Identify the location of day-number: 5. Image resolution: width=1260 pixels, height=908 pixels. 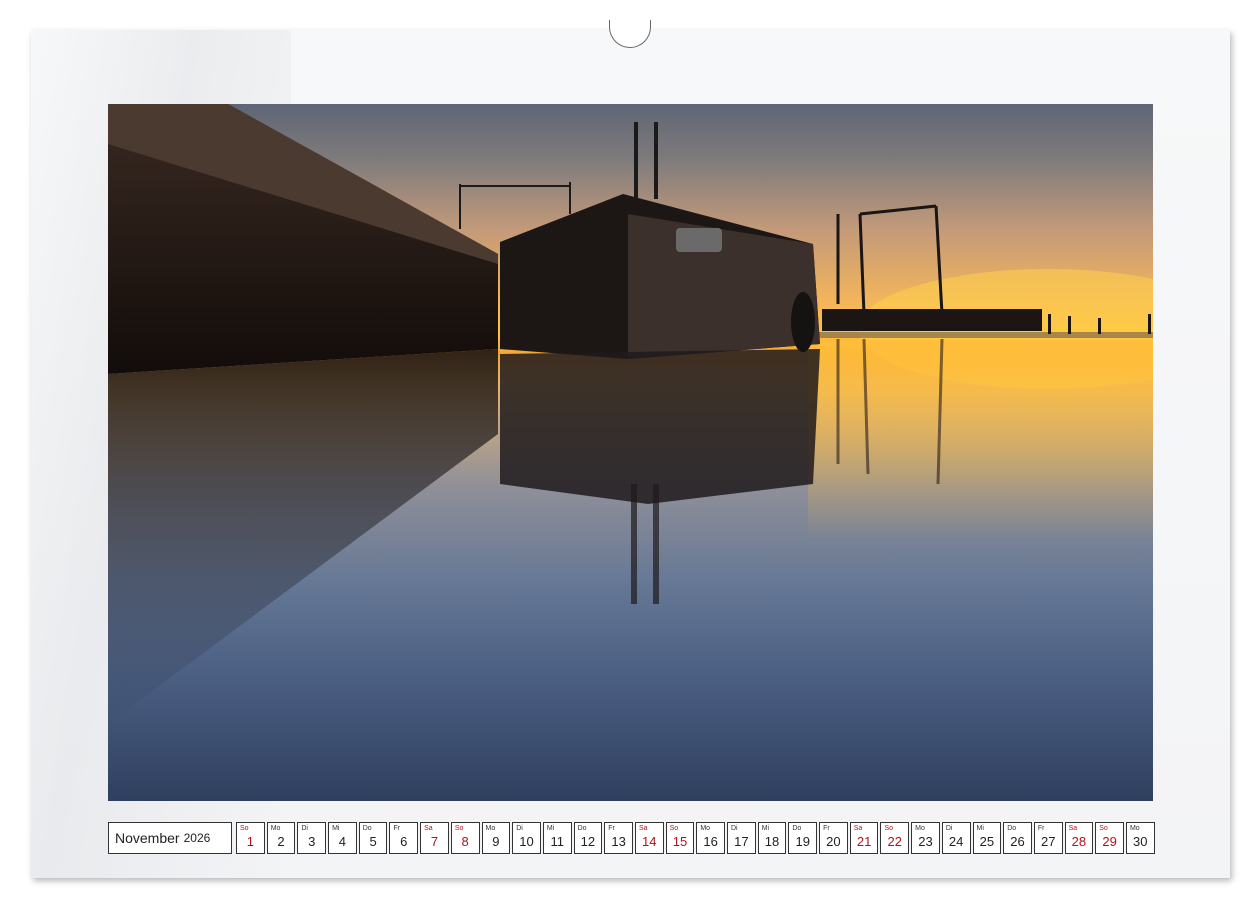
(373, 841).